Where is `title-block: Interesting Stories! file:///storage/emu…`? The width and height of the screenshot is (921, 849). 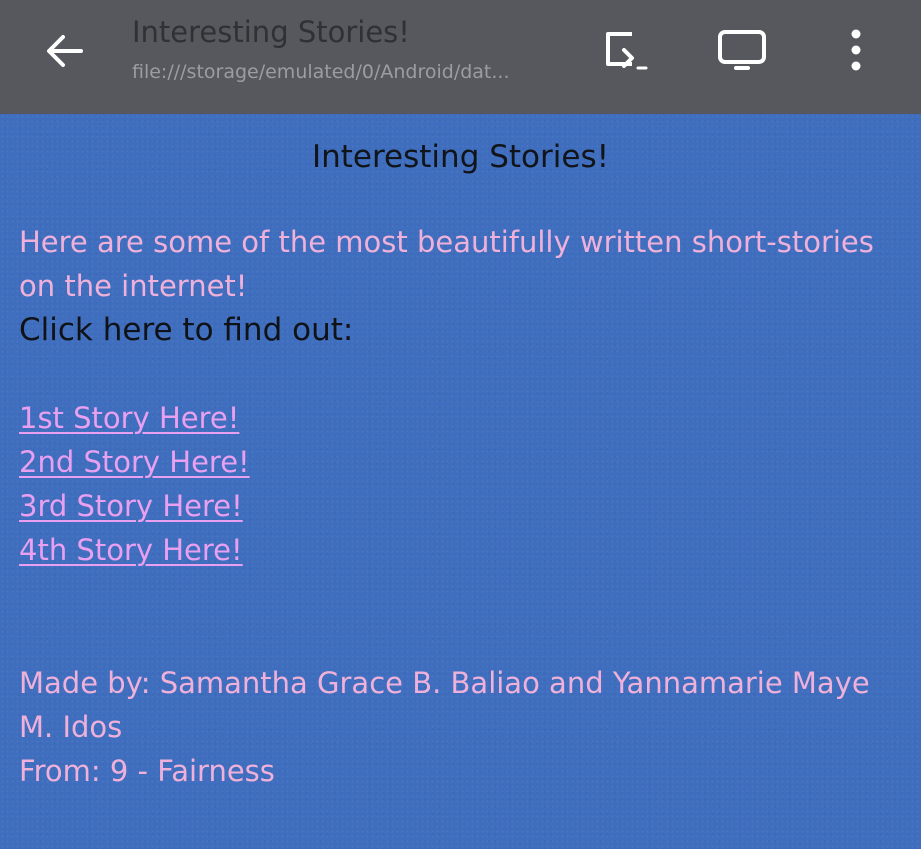
title-block: Interesting Stories! file:///storage/emu… is located at coordinates (357, 49).